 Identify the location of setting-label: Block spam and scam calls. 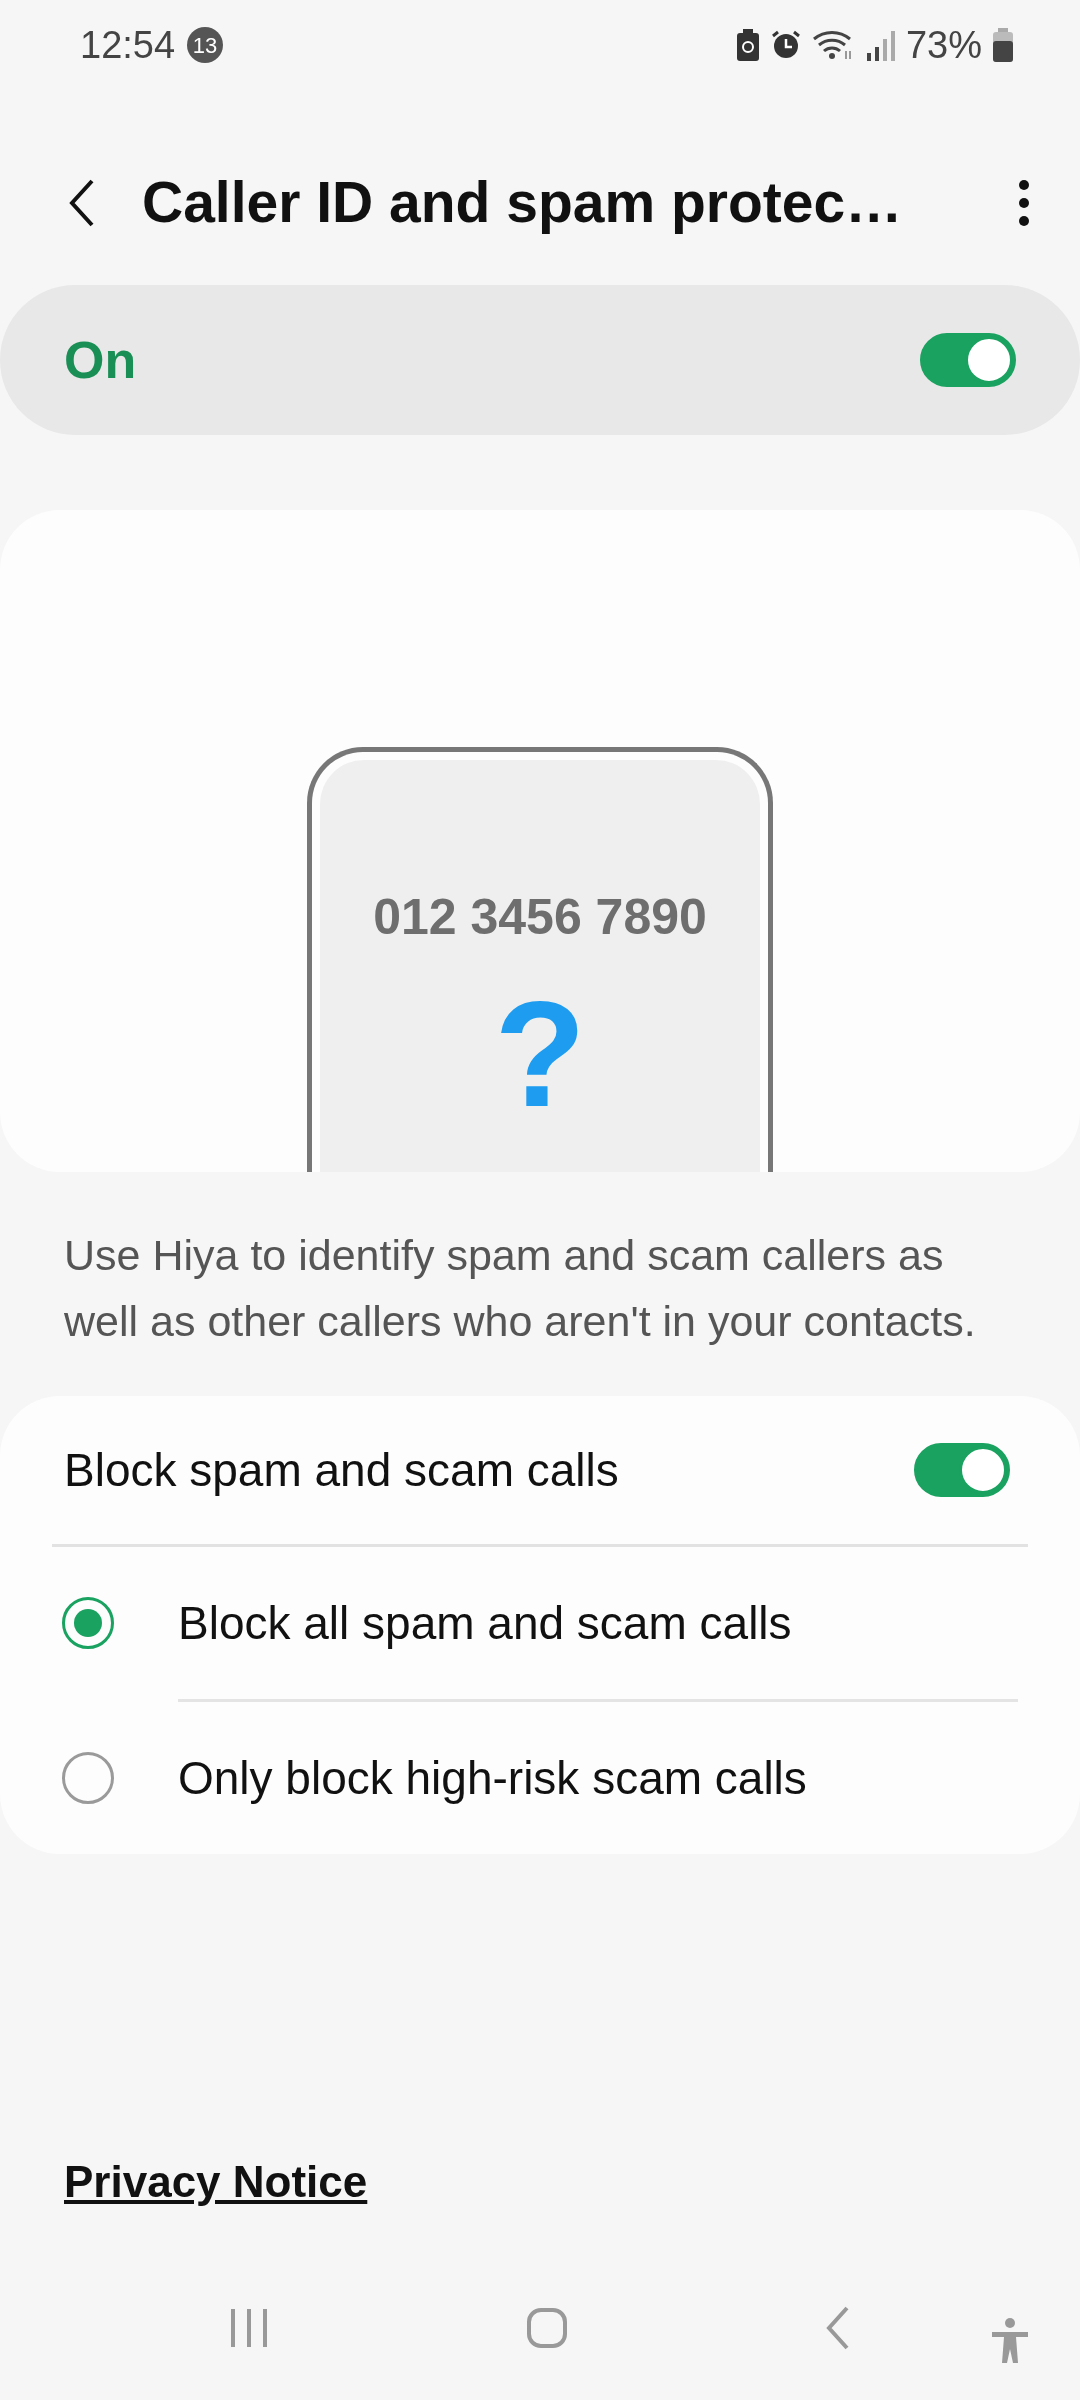
(341, 1470).